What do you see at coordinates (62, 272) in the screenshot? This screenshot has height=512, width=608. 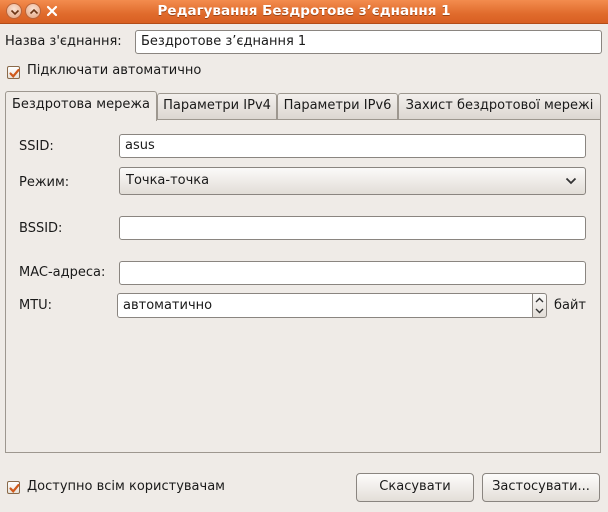 I see `mac-address-label: MAC-адреса:` at bounding box center [62, 272].